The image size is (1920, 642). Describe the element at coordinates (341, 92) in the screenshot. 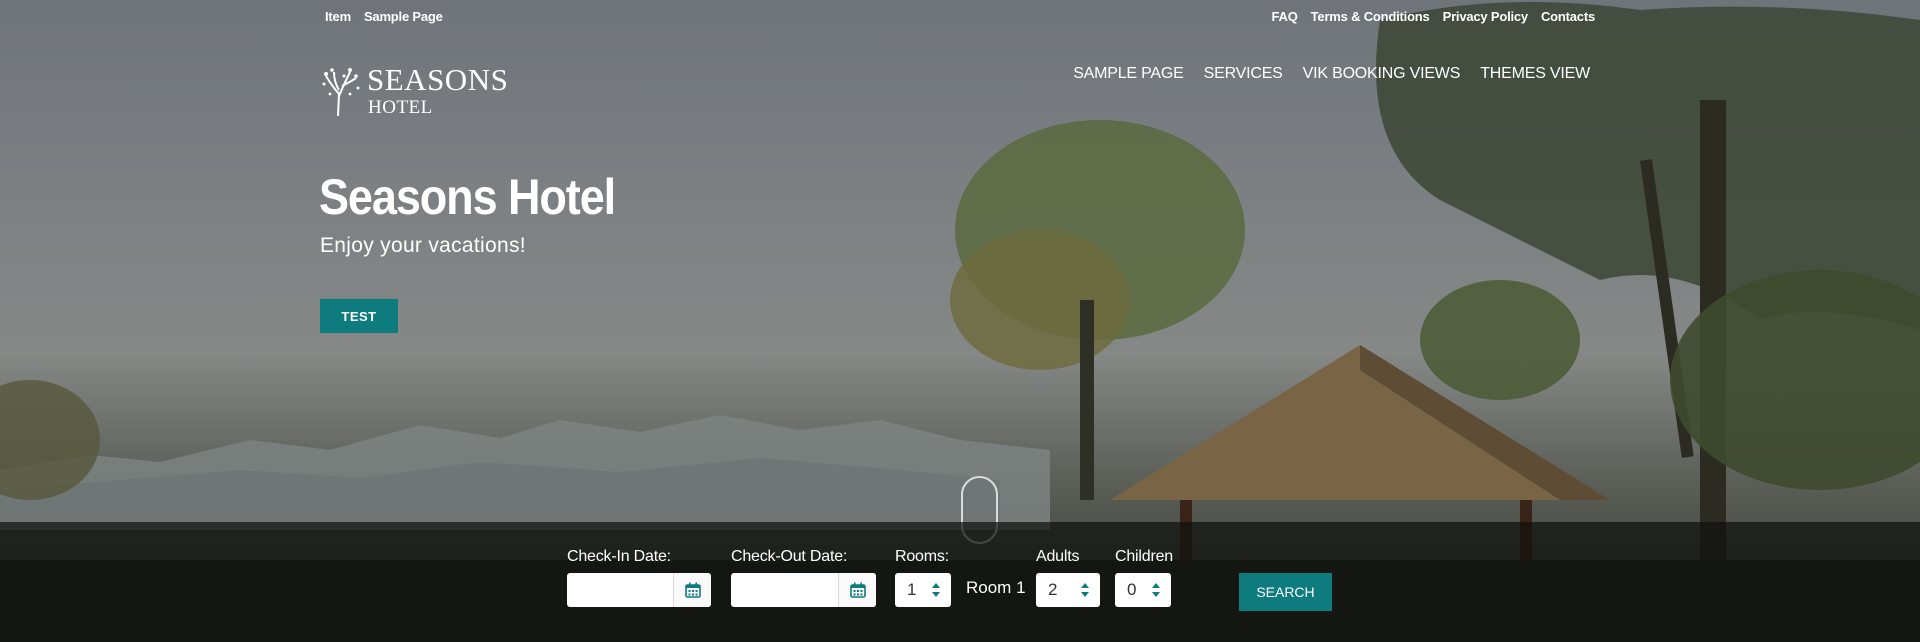

I see `tree-icon` at that location.